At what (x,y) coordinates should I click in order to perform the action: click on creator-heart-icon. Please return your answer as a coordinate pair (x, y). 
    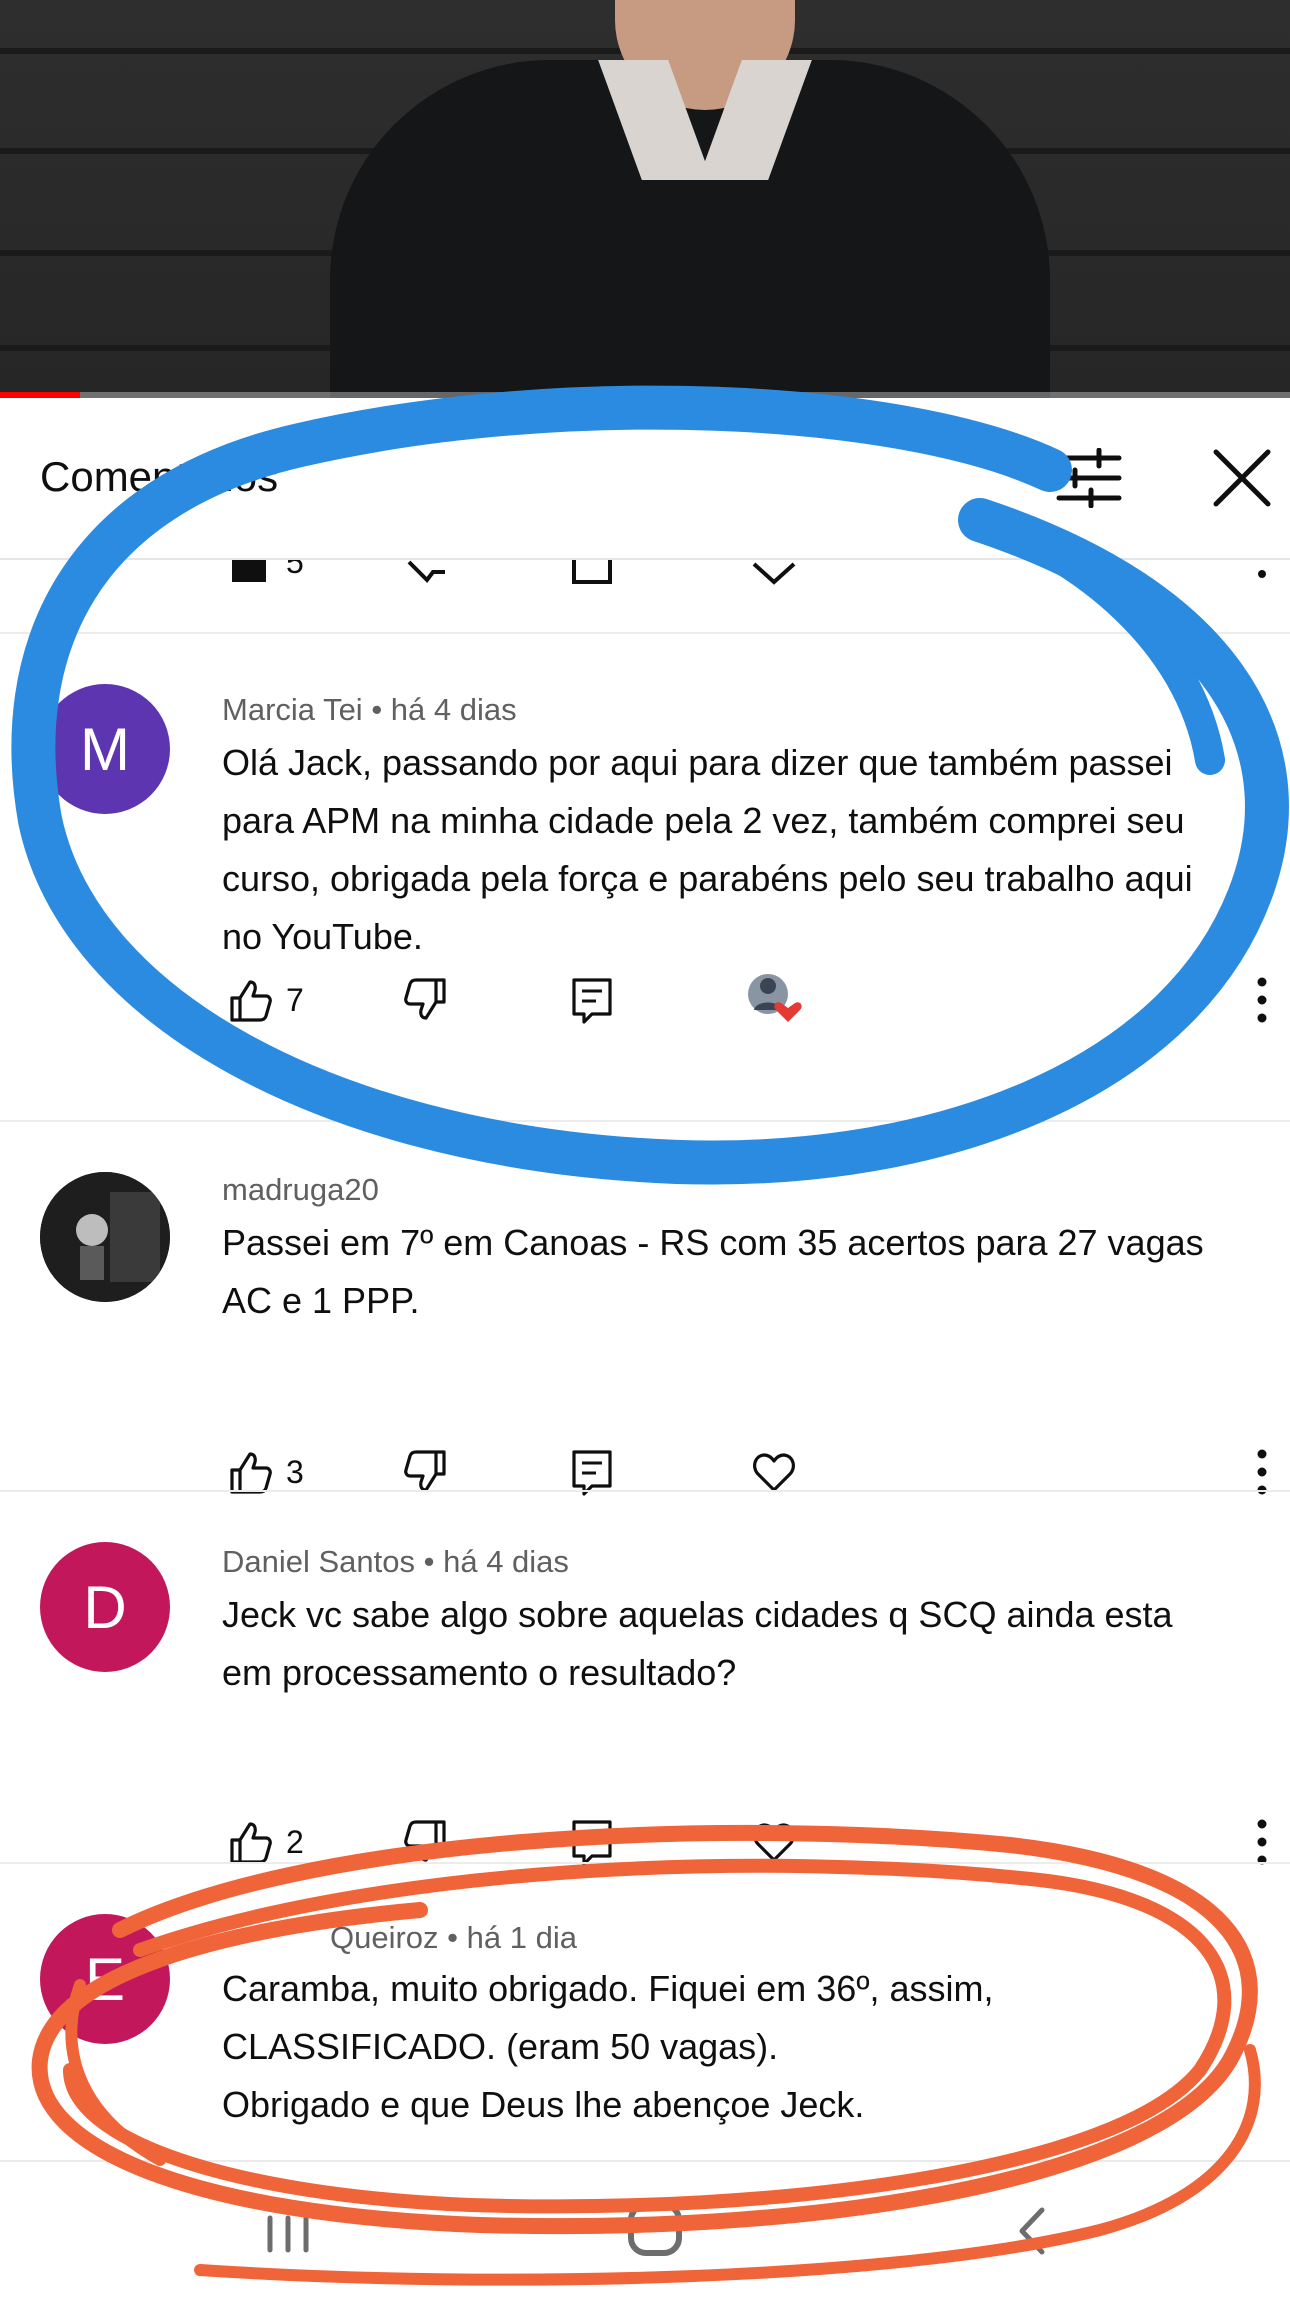
    Looking at the image, I should click on (775, 998).